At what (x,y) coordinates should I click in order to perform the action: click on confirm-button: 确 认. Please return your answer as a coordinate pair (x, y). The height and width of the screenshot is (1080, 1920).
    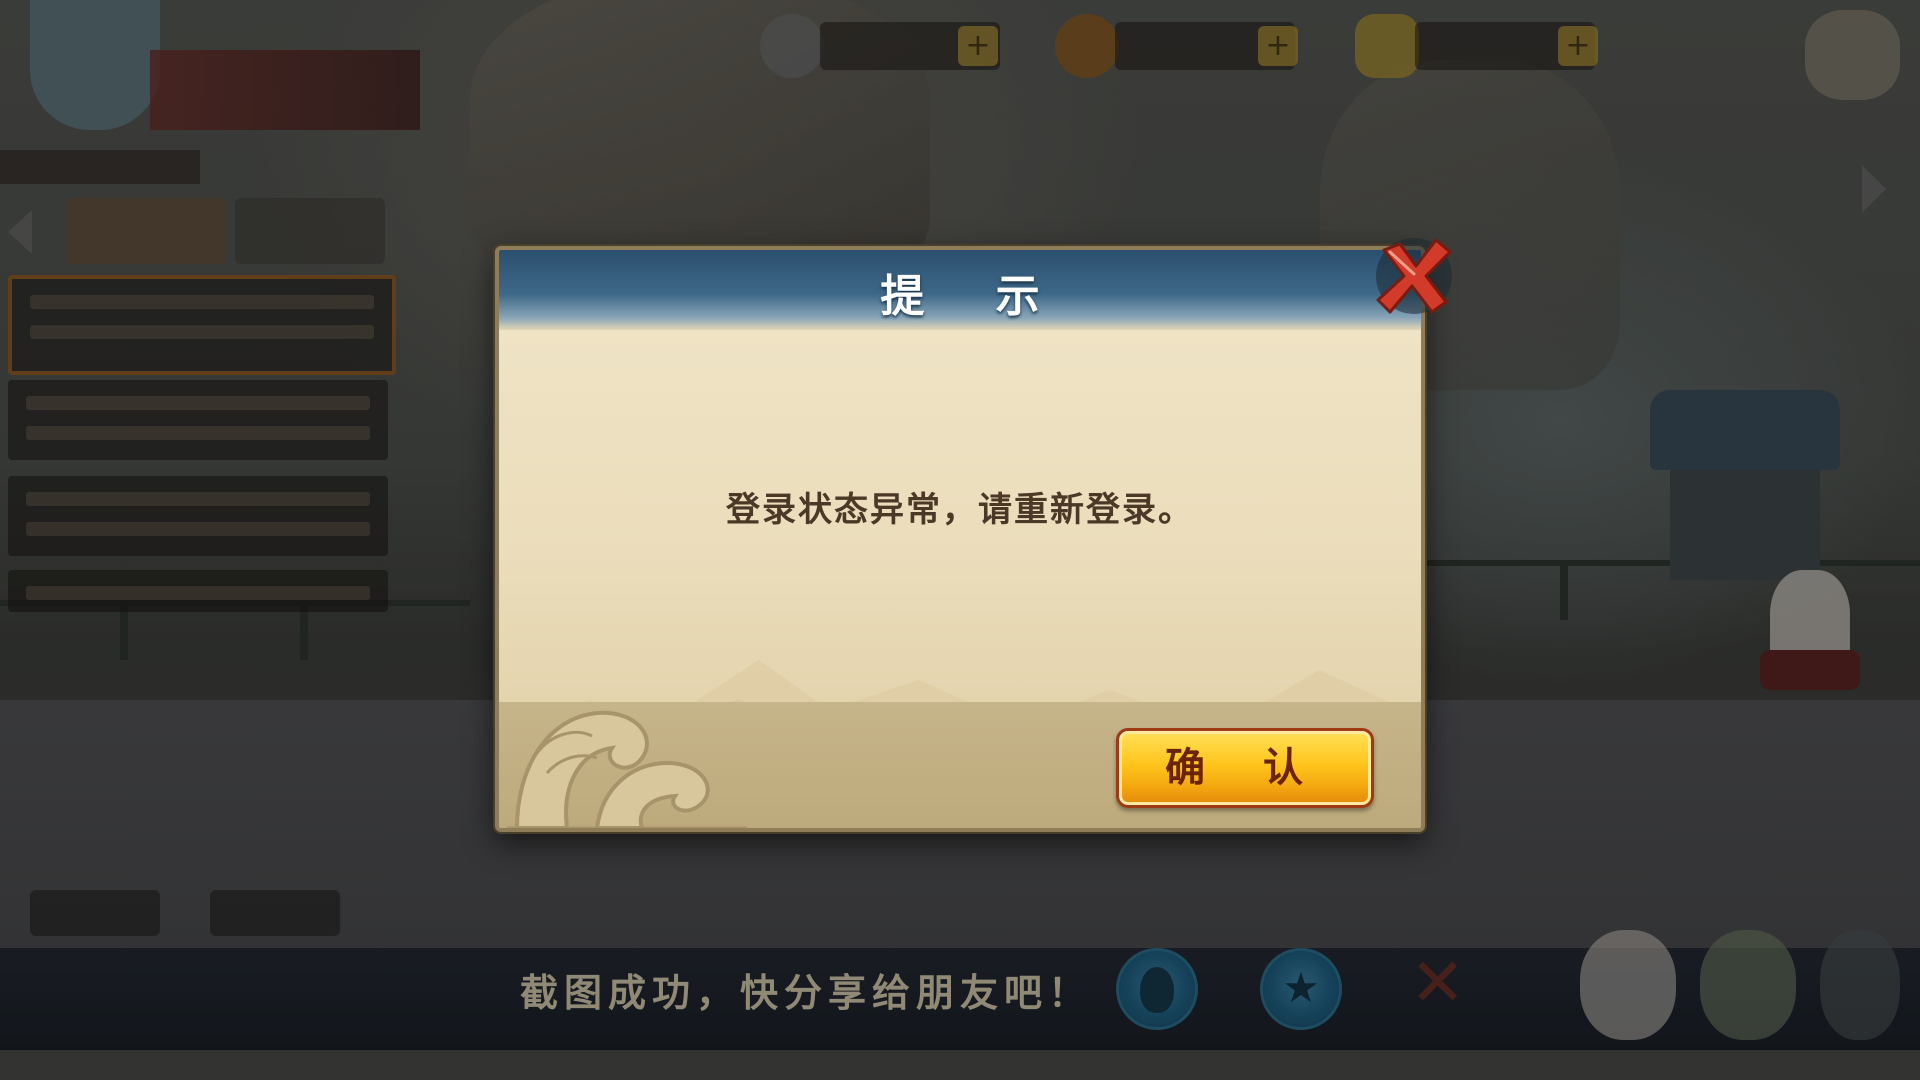
    Looking at the image, I should click on (1245, 768).